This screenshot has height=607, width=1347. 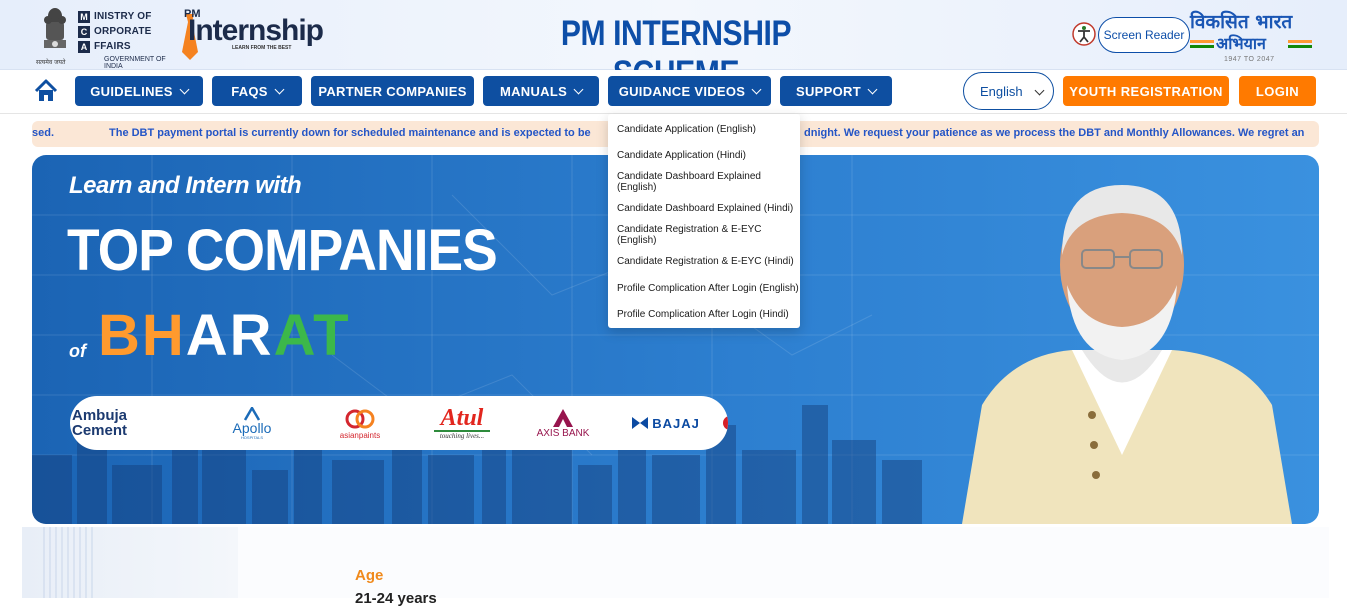 I want to click on axis-bank-logo: AXIS BANK, so click(x=563, y=423).